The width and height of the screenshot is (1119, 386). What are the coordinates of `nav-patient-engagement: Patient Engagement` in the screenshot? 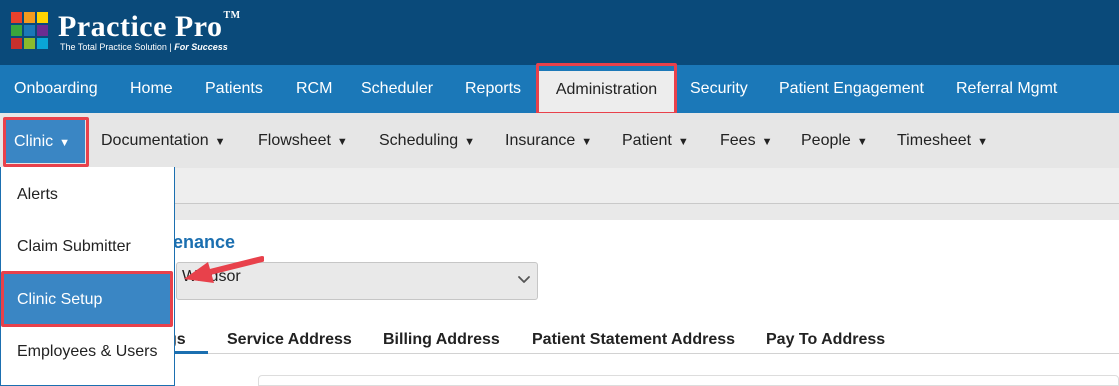 It's located at (851, 89).